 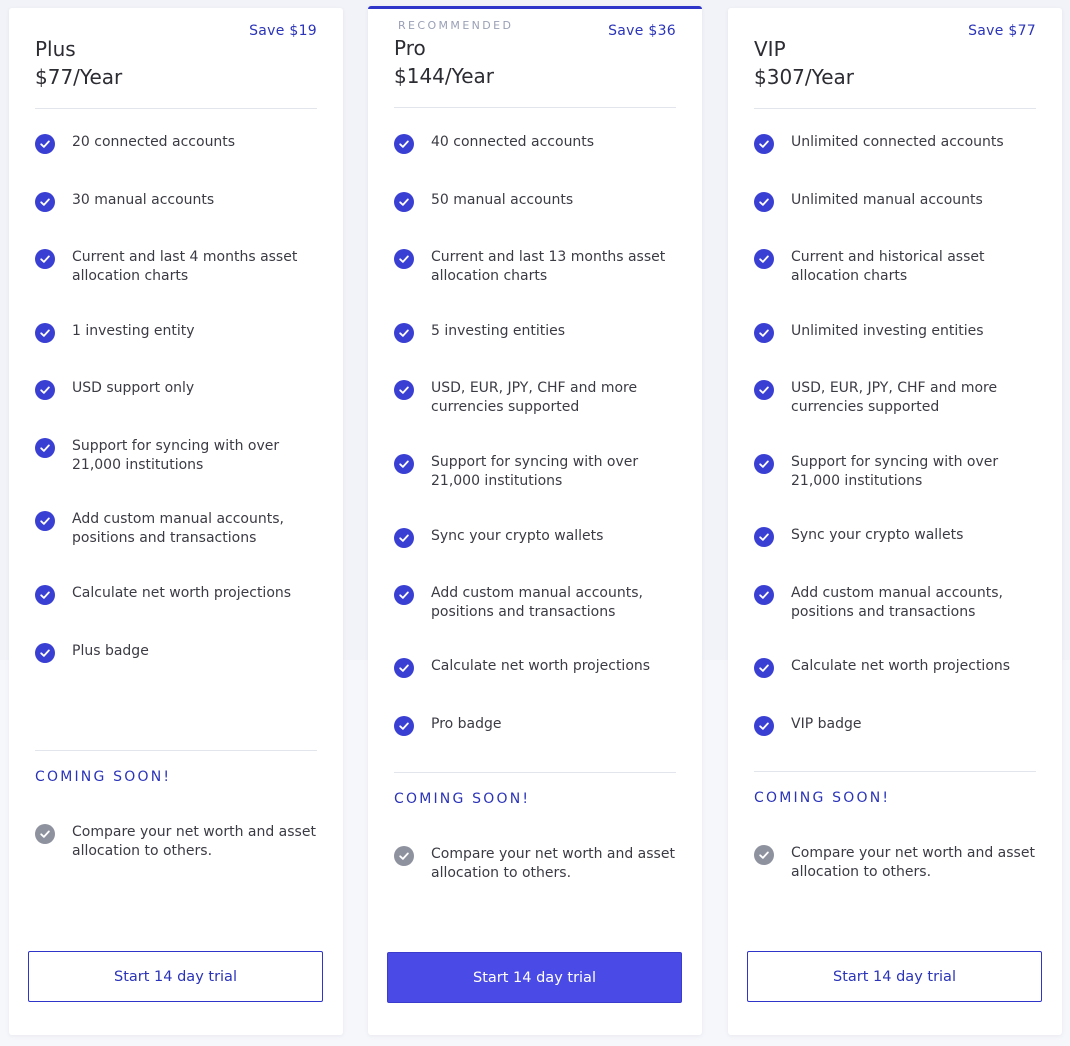 I want to click on feature-item: 20 connected accounts, so click(x=177, y=143).